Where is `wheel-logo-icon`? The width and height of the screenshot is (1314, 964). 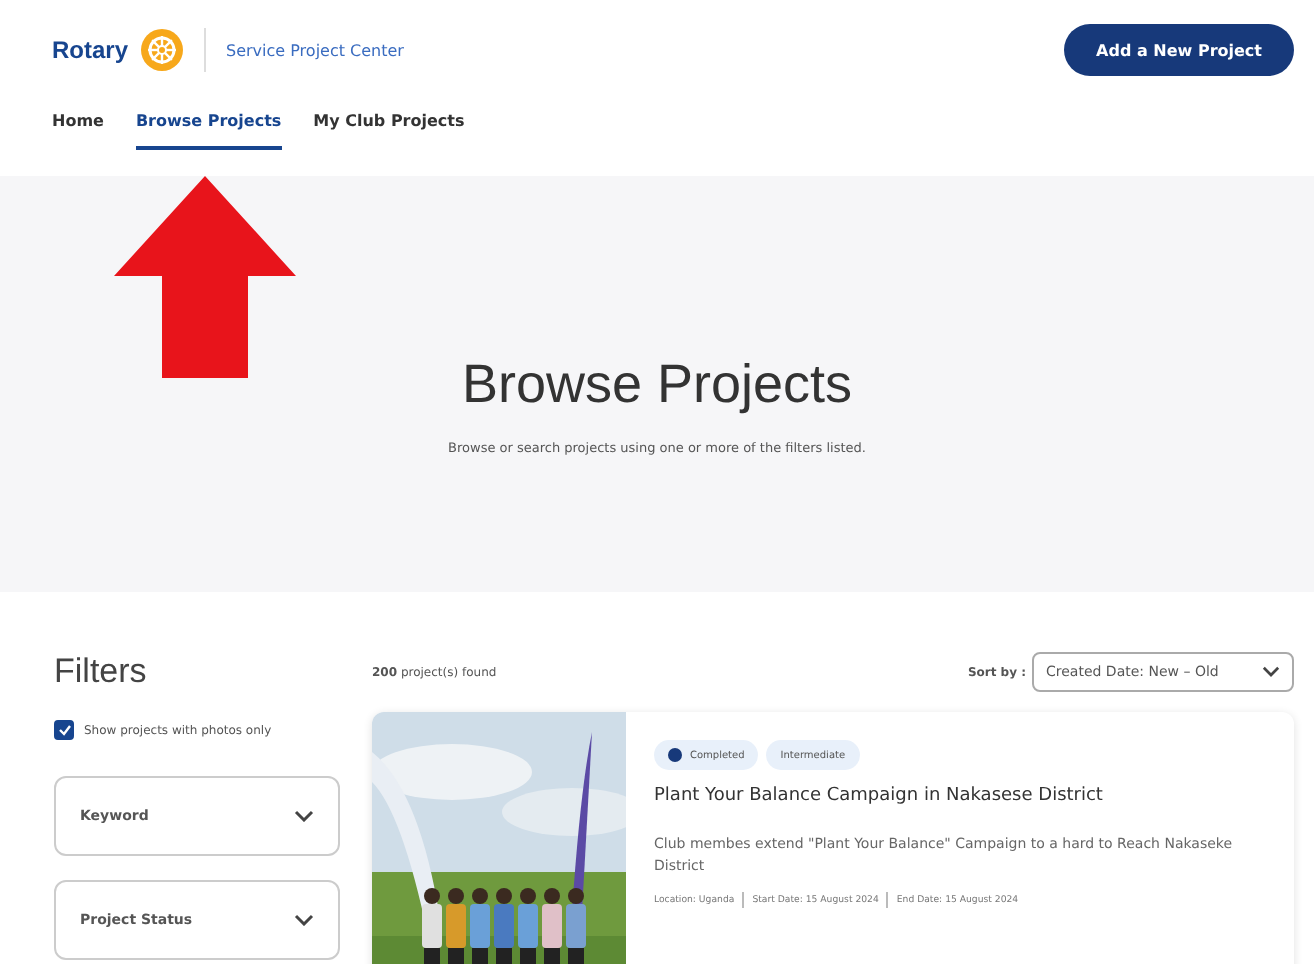 wheel-logo-icon is located at coordinates (162, 50).